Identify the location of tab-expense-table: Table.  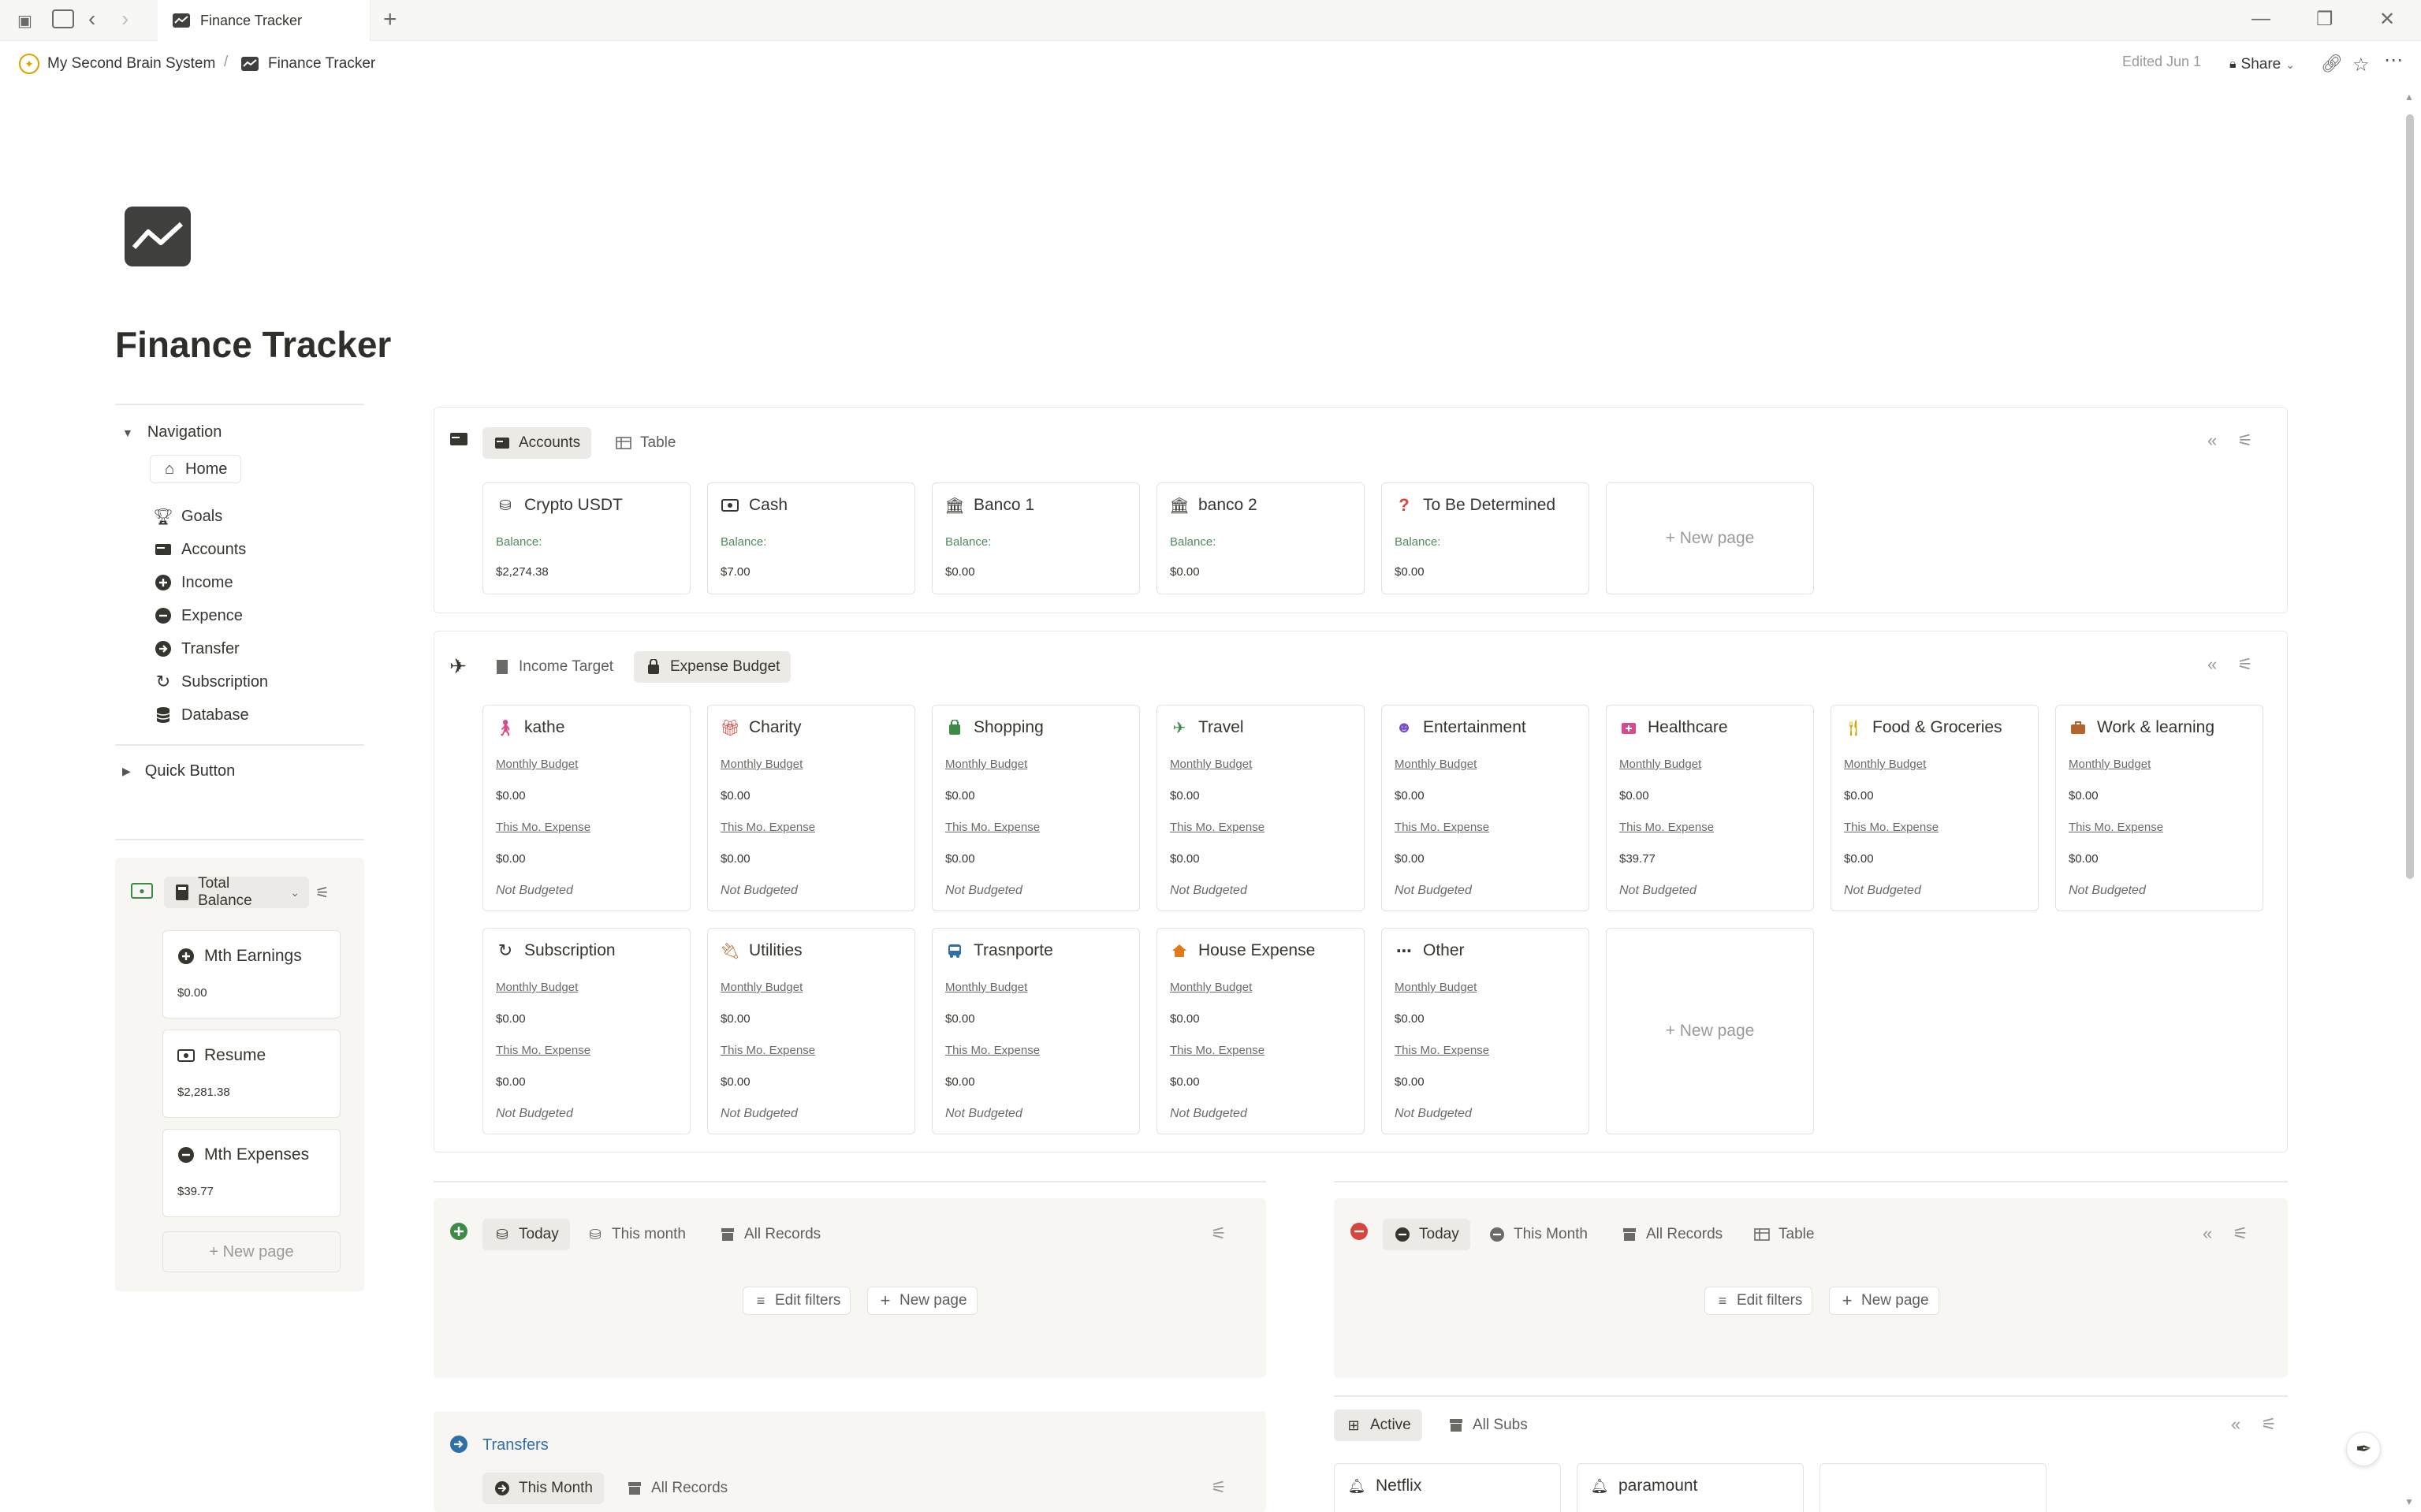
(1783, 1235).